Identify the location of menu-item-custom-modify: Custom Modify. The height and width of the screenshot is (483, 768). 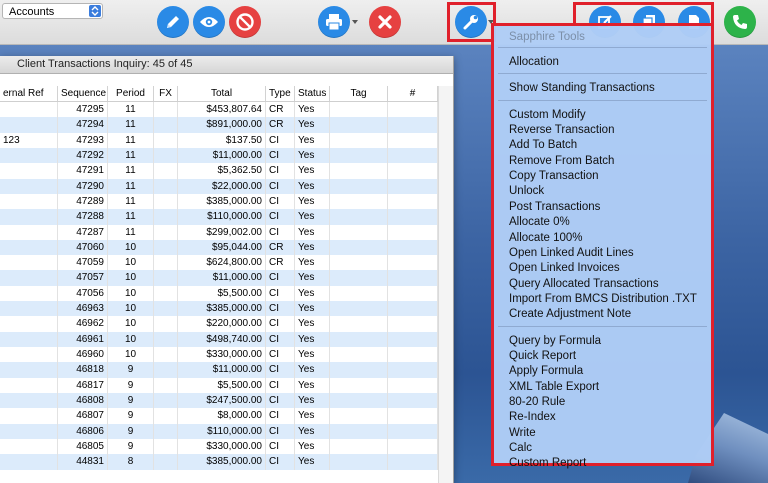
(547, 115).